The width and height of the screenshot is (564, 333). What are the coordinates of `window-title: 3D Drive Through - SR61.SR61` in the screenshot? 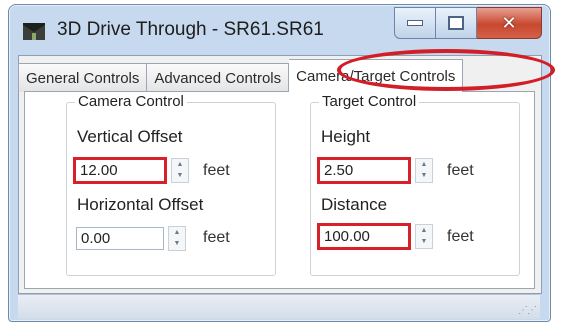 It's located at (190, 29).